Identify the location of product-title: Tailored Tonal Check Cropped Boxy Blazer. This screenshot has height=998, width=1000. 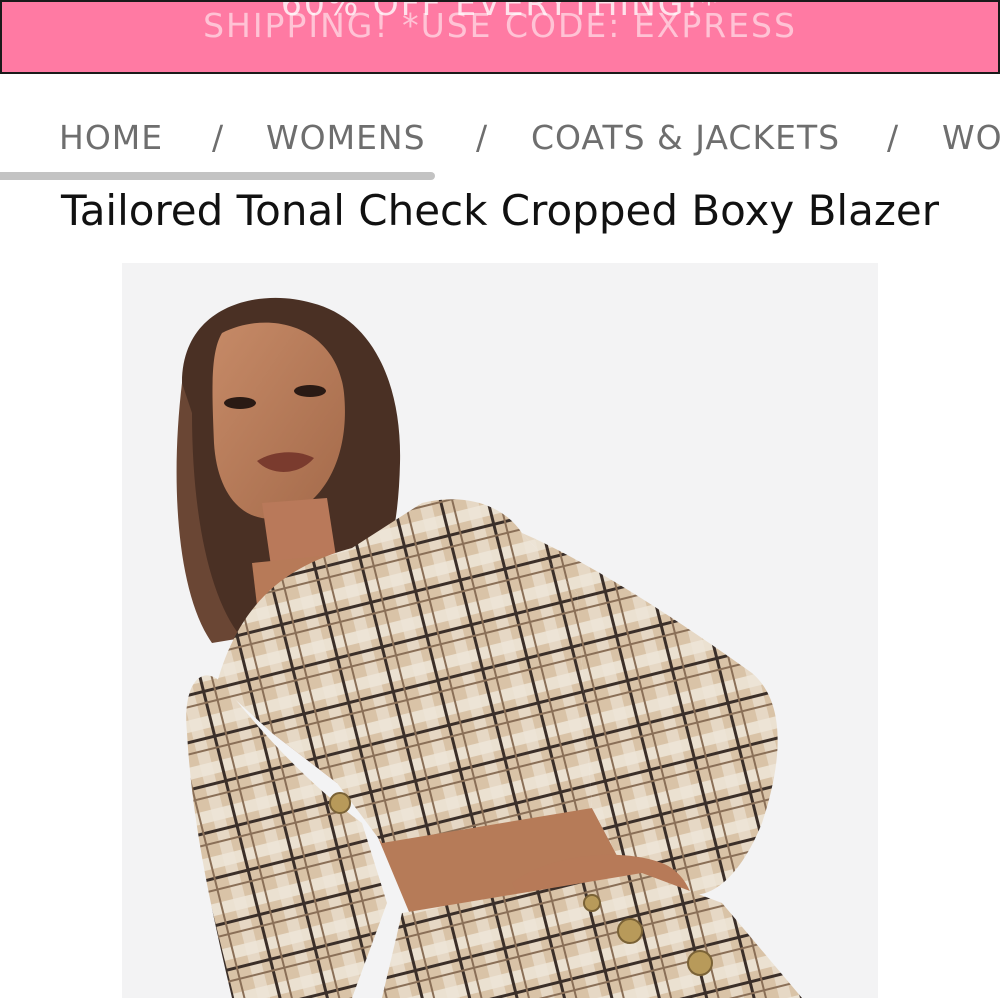
(499, 210).